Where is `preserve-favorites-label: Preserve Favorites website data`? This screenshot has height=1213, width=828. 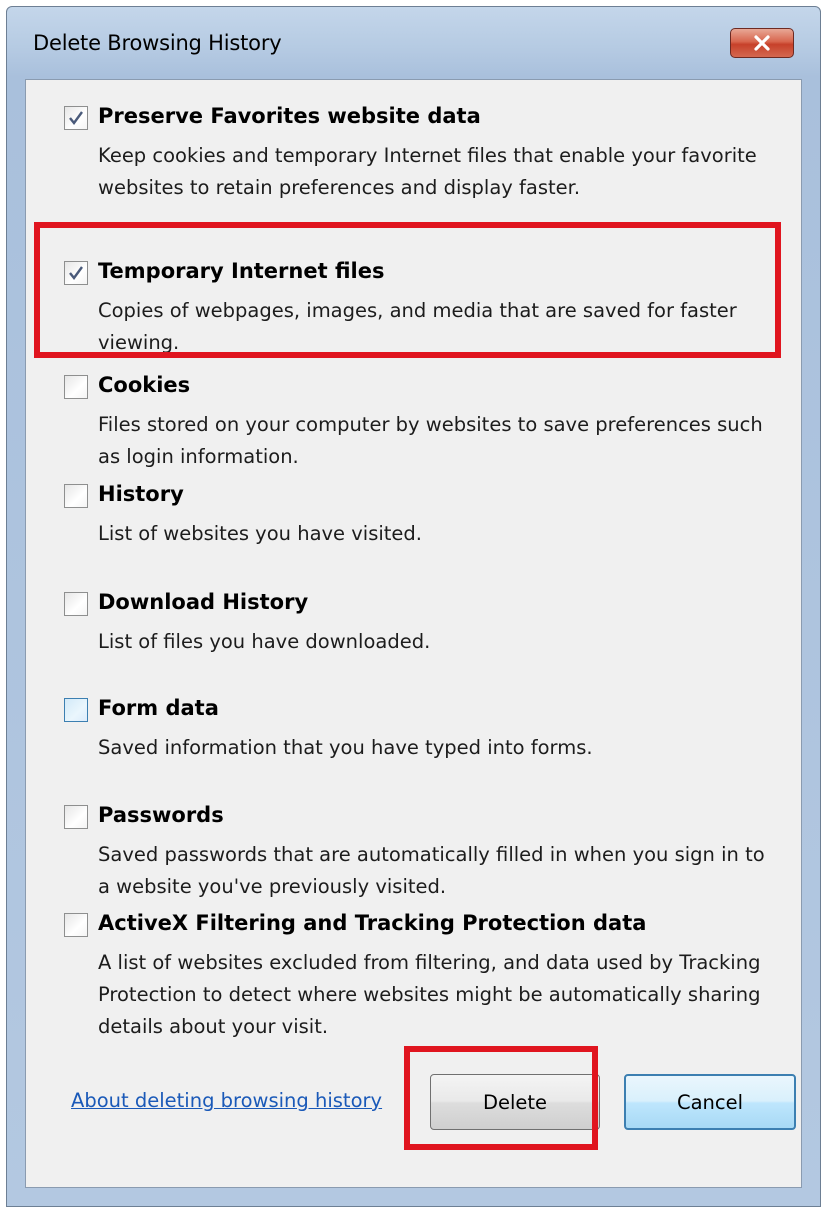 preserve-favorites-label: Preserve Favorites website data is located at coordinates (289, 116).